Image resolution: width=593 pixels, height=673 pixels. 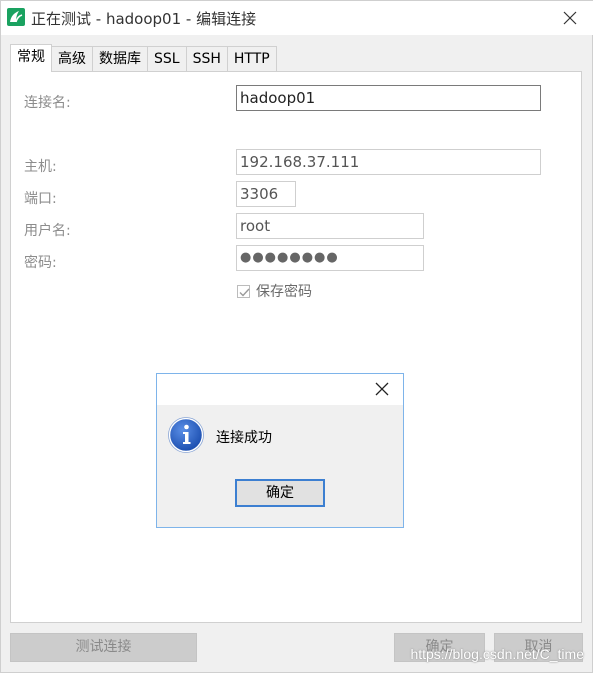 I want to click on host-input: 192.168.37.111, so click(x=388, y=162).